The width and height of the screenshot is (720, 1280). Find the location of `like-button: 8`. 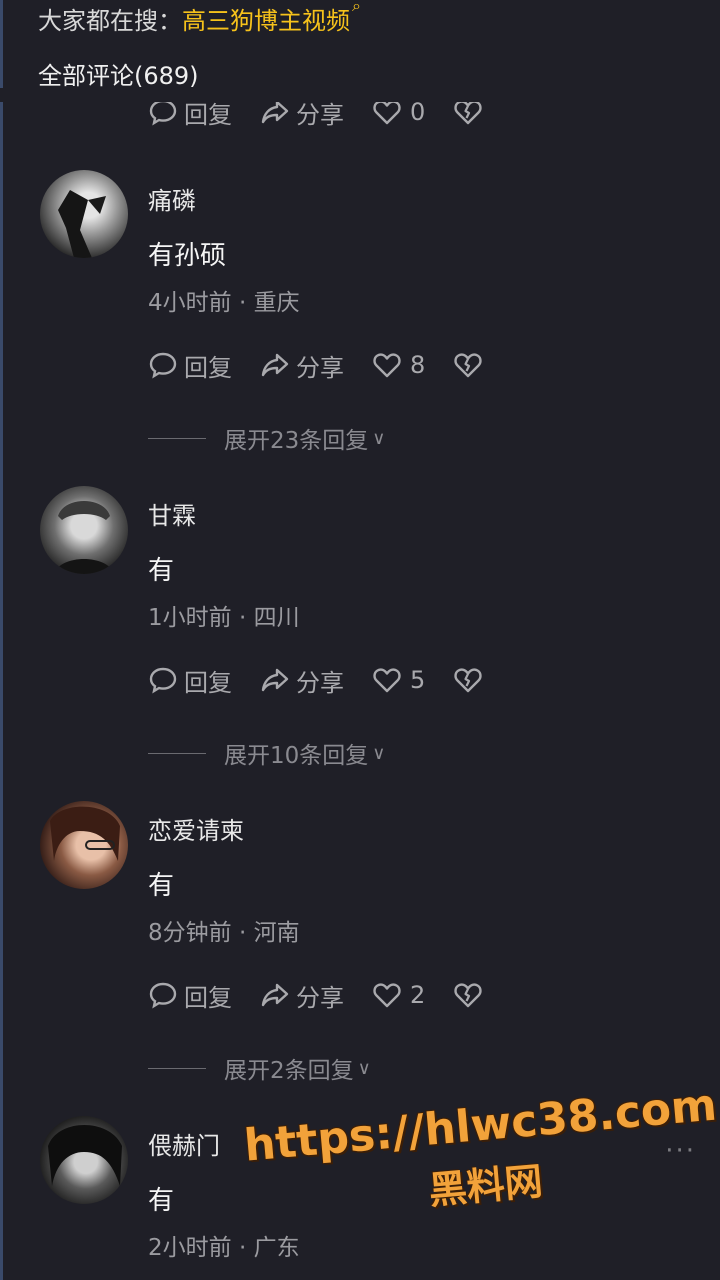

like-button: 8 is located at coordinates (398, 365).